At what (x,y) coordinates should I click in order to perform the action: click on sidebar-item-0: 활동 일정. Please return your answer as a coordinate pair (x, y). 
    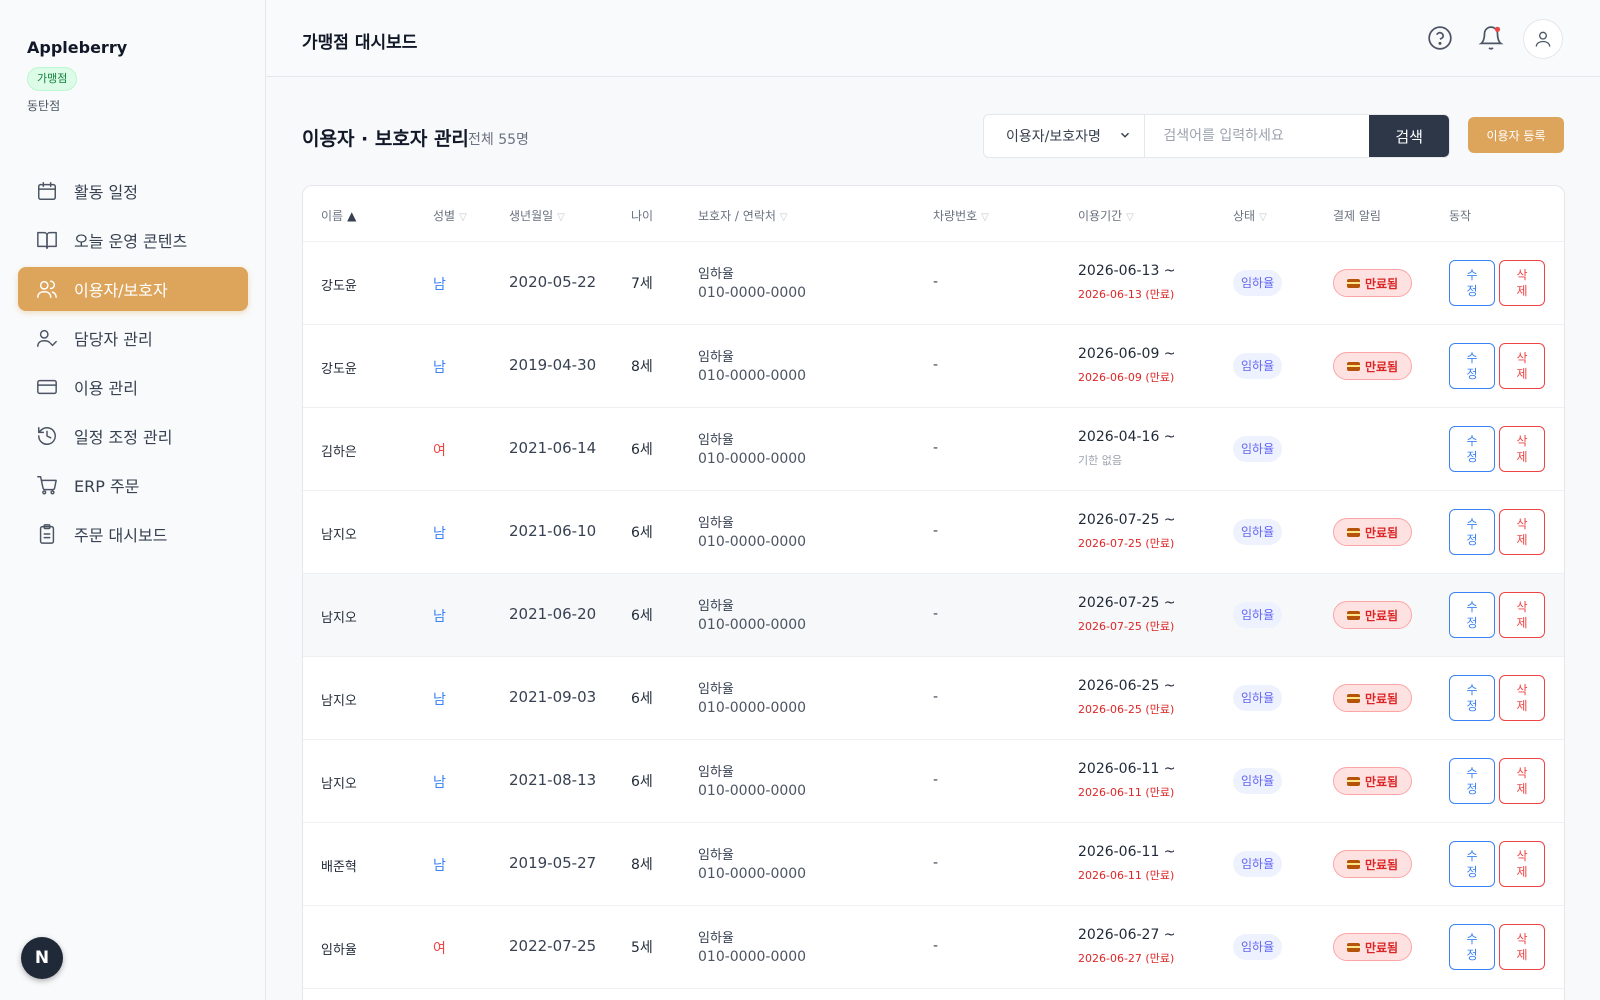
    Looking at the image, I should click on (133, 191).